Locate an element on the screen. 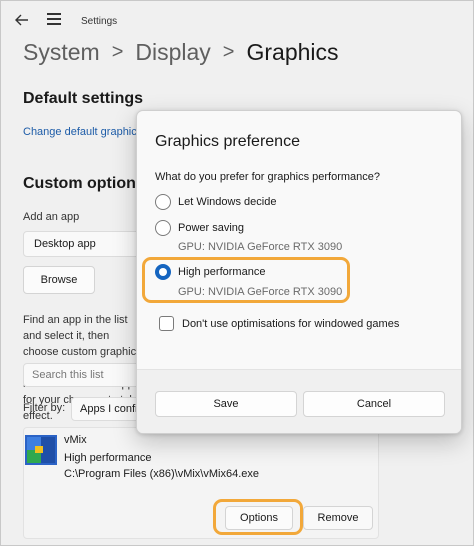 Image resolution: width=474 pixels, height=546 pixels. browse-button: Browse is located at coordinates (59, 280).